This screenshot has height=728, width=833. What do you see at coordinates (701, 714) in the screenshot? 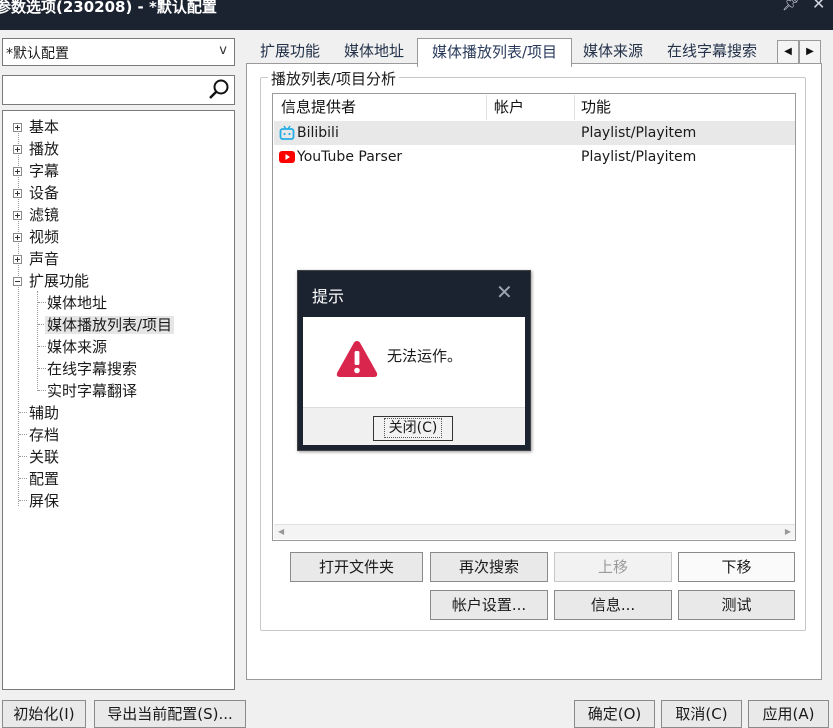
I see `cancel-button: 取消(C)` at bounding box center [701, 714].